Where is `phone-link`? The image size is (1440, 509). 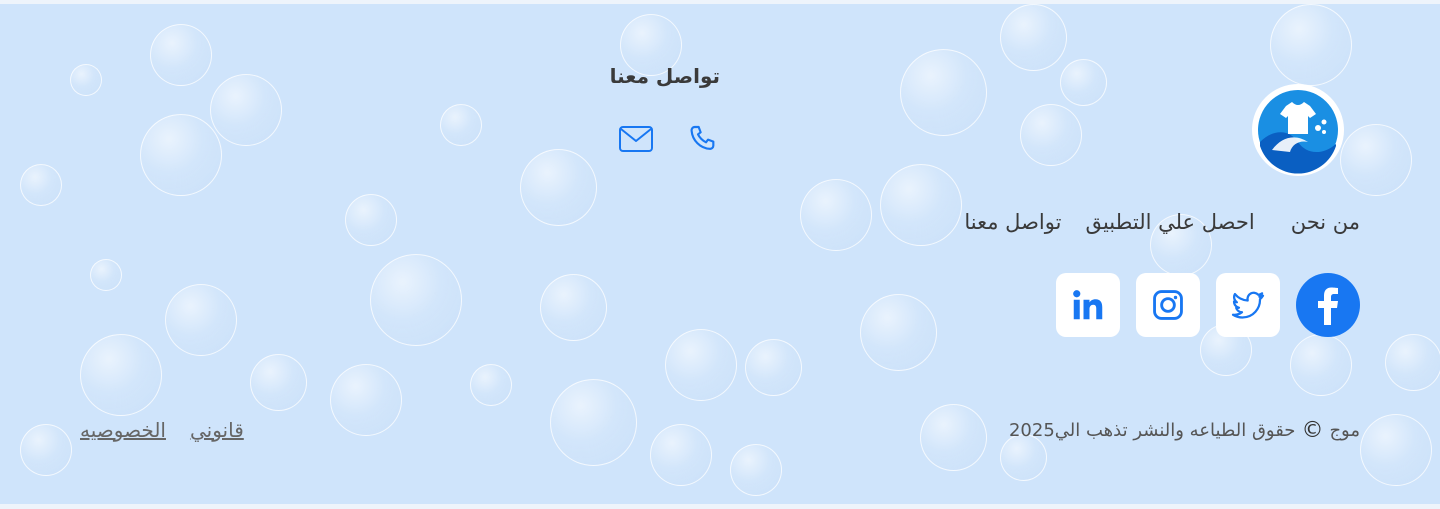 phone-link is located at coordinates (702, 139).